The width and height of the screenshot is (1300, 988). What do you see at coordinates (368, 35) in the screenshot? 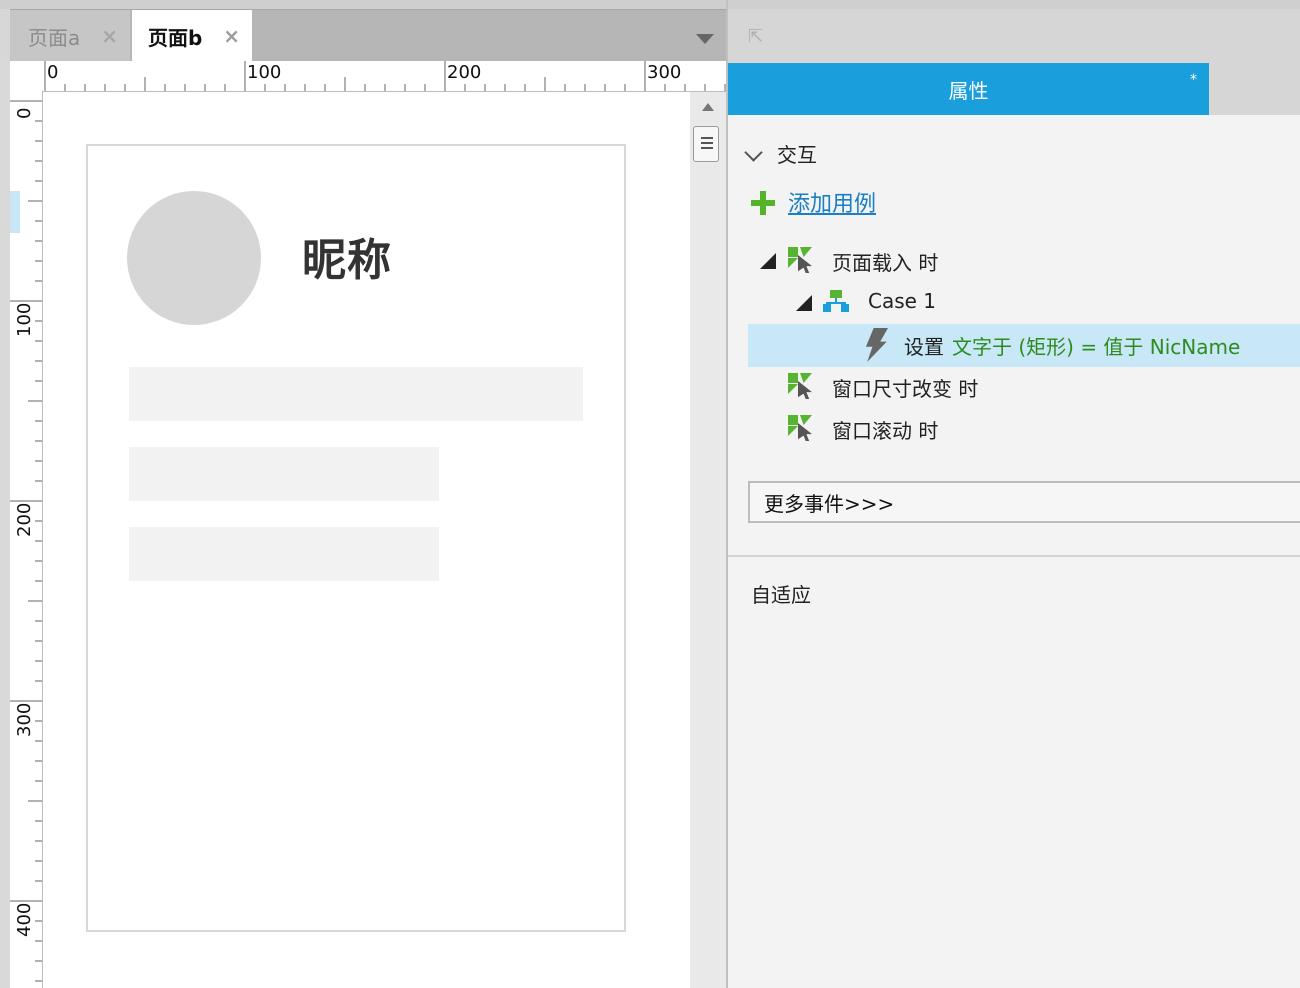
I see `page-tab-bar: 页面a × 页面b ×` at bounding box center [368, 35].